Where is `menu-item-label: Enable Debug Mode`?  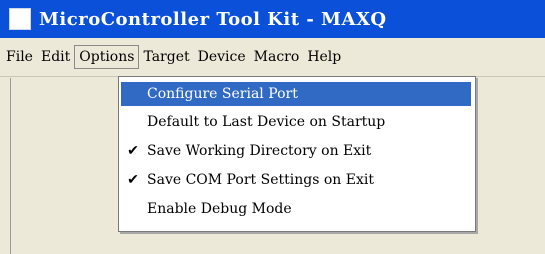
menu-item-label: Enable Debug Mode is located at coordinates (219, 209).